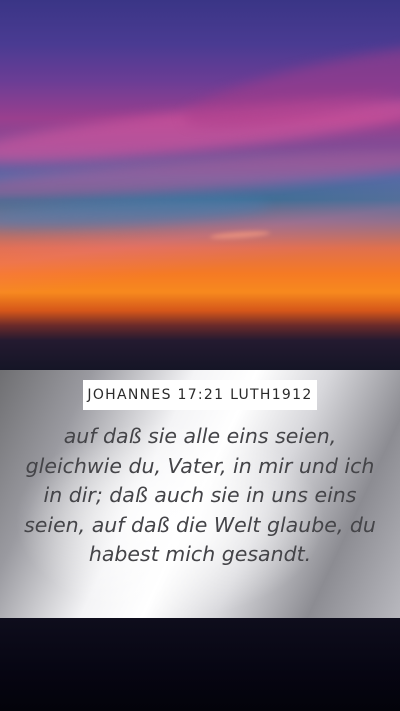  I want to click on dark-horizon-band, so click(200, 664).